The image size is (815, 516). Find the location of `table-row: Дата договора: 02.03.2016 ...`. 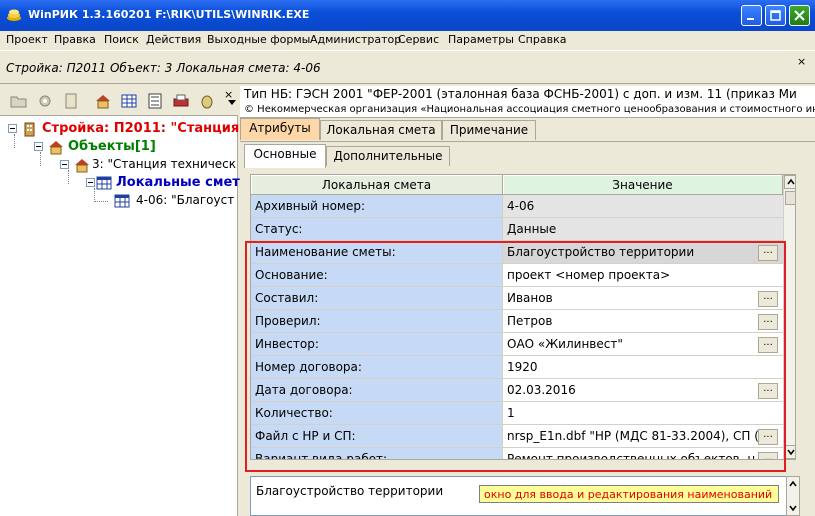

table-row: Дата договора: 02.03.2016 ... is located at coordinates (523, 390).